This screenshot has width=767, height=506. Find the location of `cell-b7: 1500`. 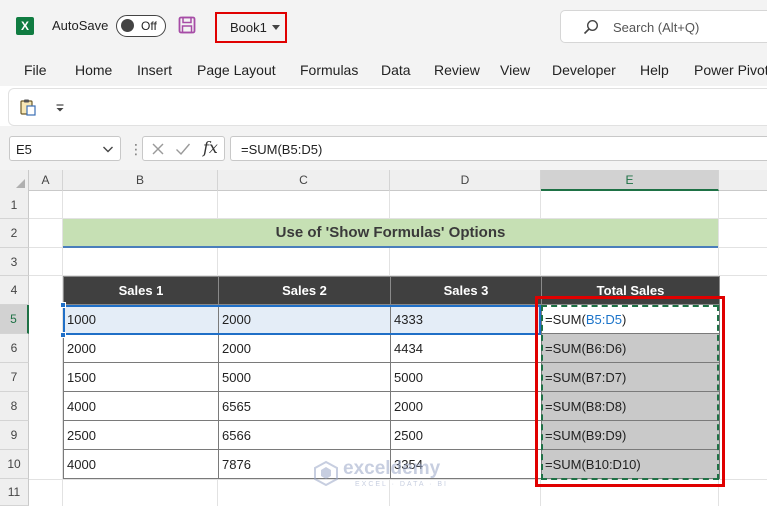

cell-b7: 1500 is located at coordinates (141, 377).